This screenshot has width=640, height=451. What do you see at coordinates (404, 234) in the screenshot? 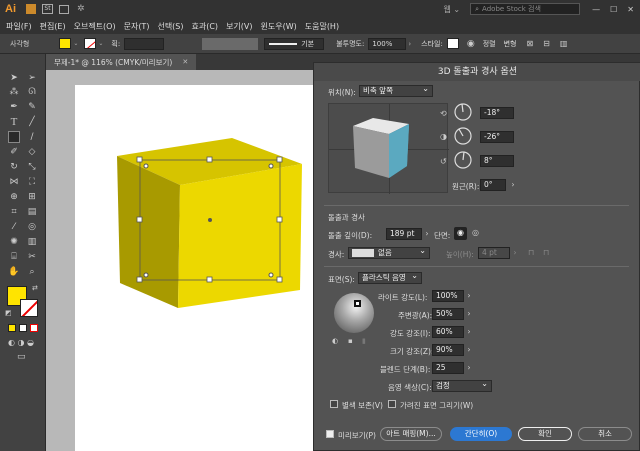
I see `depth-field: 189 pt` at bounding box center [404, 234].